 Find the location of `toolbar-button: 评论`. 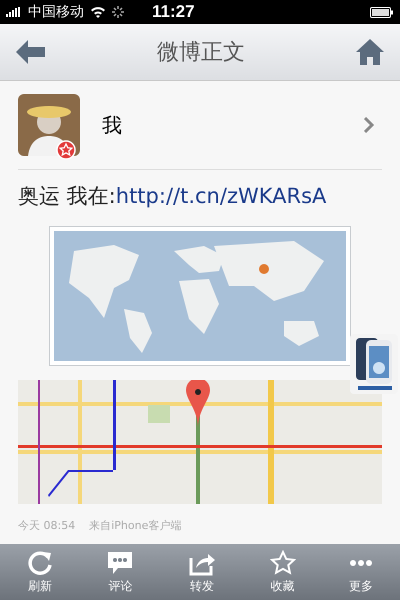

toolbar-button: 评论 is located at coordinates (120, 572).